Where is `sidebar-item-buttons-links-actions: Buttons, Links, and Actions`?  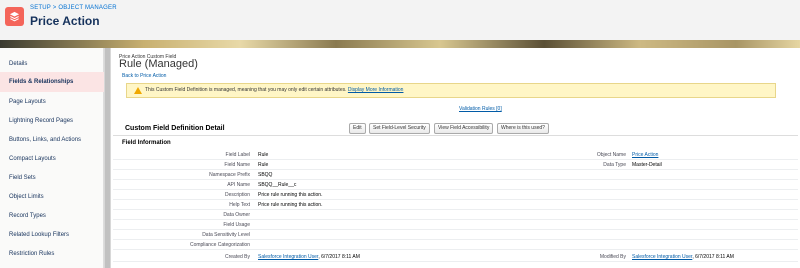 sidebar-item-buttons-links-actions: Buttons, Links, and Actions is located at coordinates (52, 140).